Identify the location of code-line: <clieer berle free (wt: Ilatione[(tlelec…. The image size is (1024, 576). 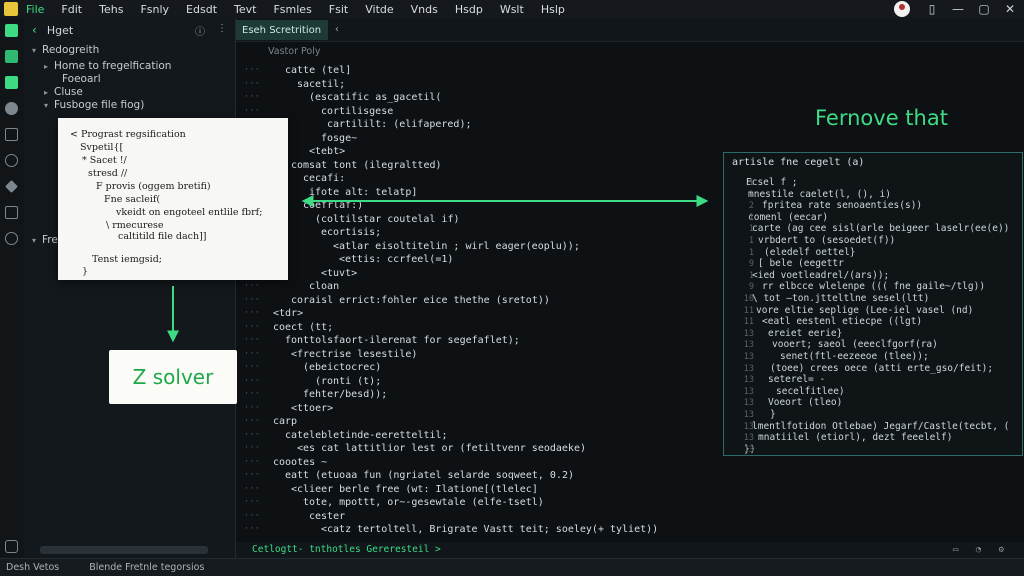
(414, 489).